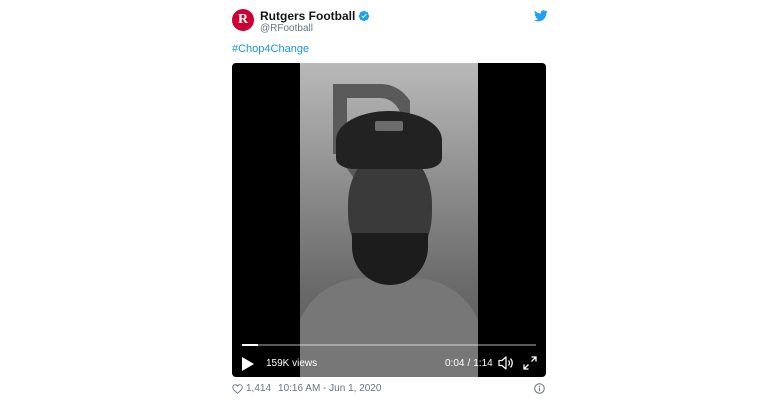 The image size is (780, 400). I want to click on twitter-bird-icon, so click(541, 16).